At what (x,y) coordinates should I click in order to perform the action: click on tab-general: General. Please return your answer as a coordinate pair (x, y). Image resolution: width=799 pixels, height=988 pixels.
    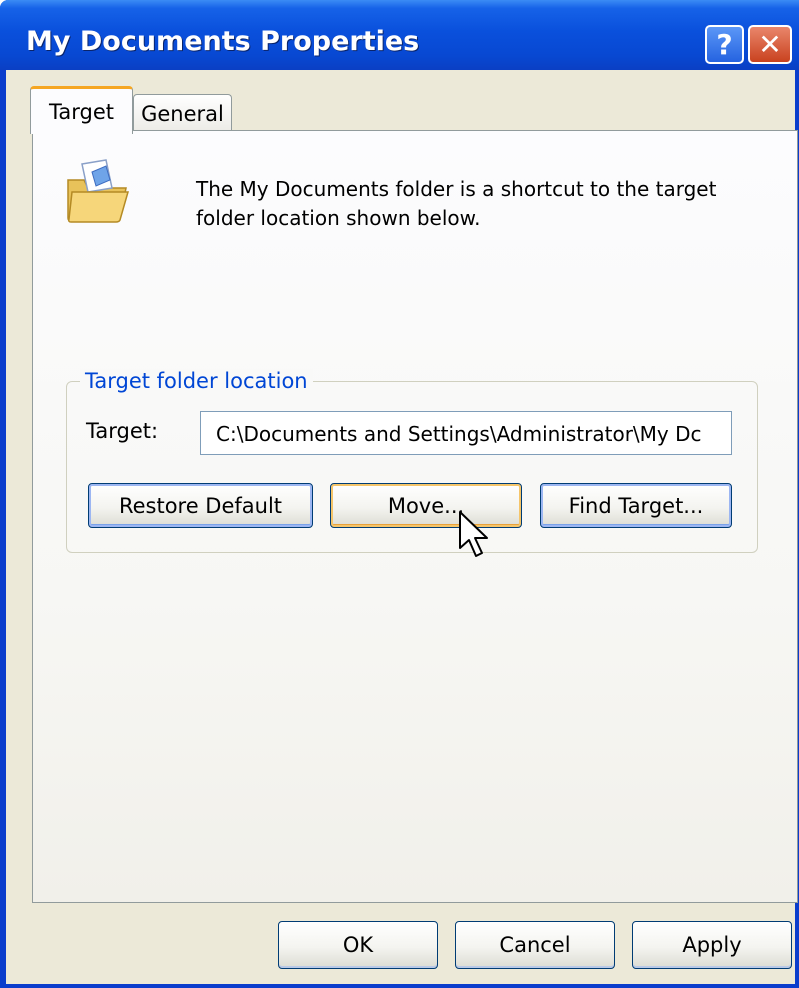
    Looking at the image, I should click on (182, 113).